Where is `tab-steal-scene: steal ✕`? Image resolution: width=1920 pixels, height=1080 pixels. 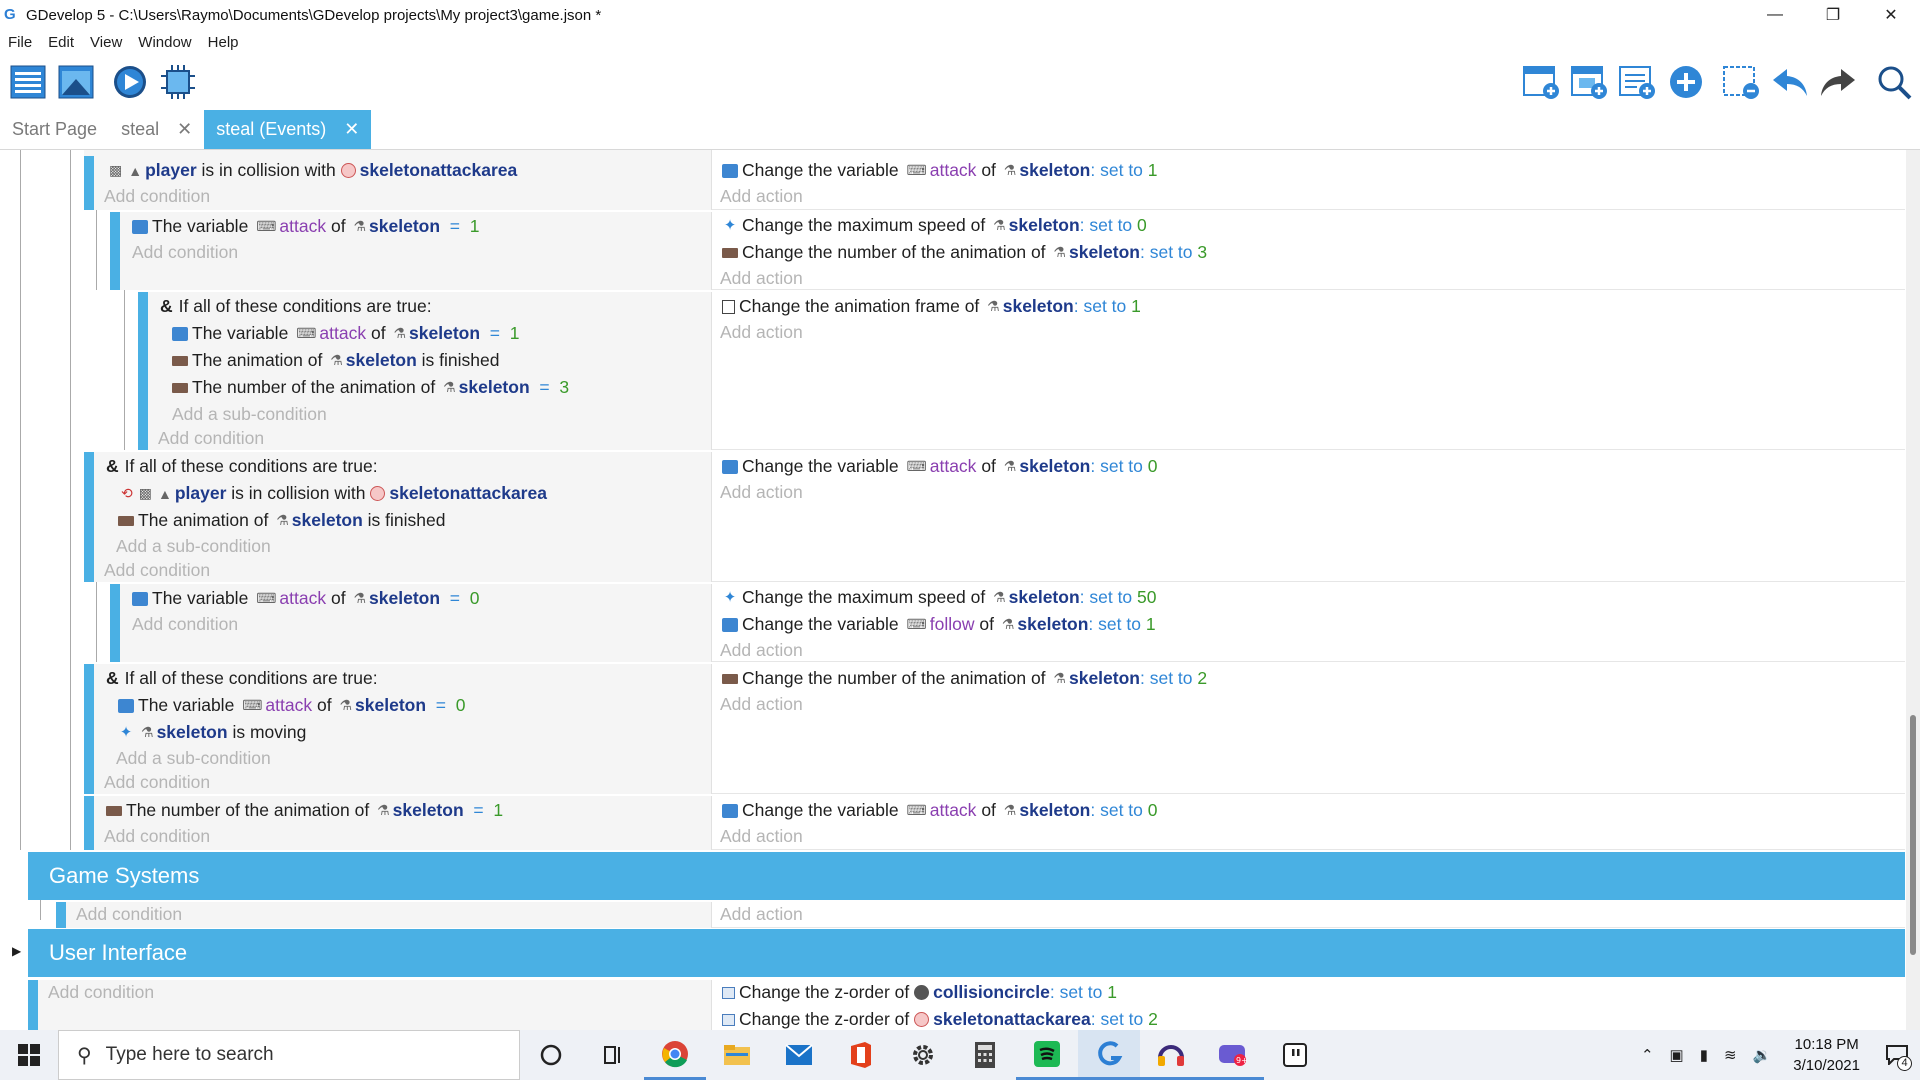
tab-steal-scene: steal ✕ is located at coordinates (156, 129).